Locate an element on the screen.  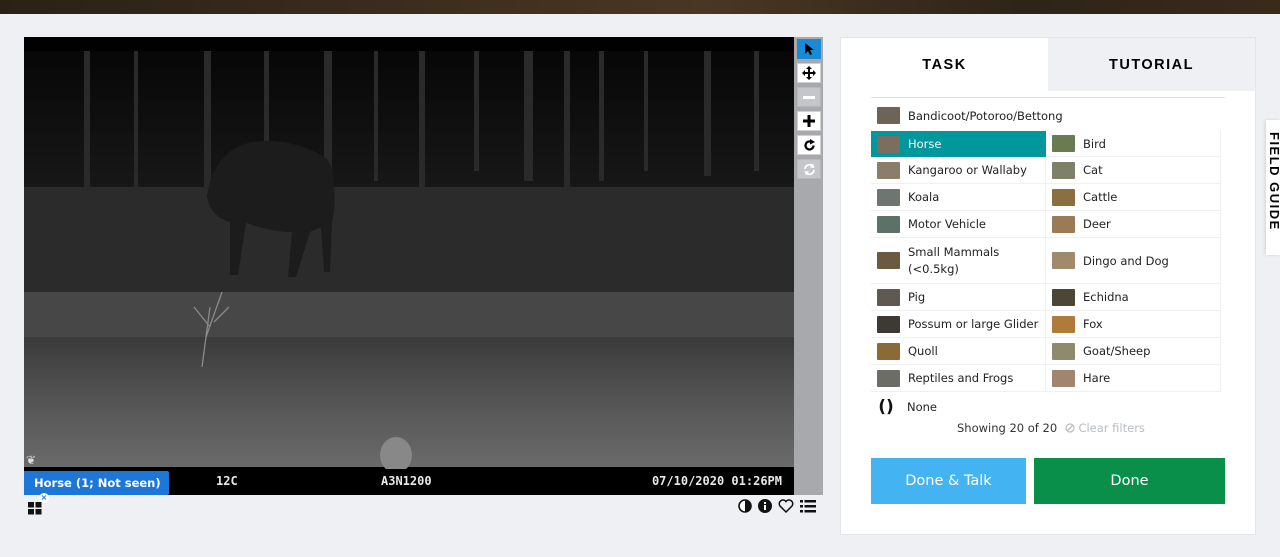
field-guide-tab: FIELD GUIDE is located at coordinates (1273, 187).